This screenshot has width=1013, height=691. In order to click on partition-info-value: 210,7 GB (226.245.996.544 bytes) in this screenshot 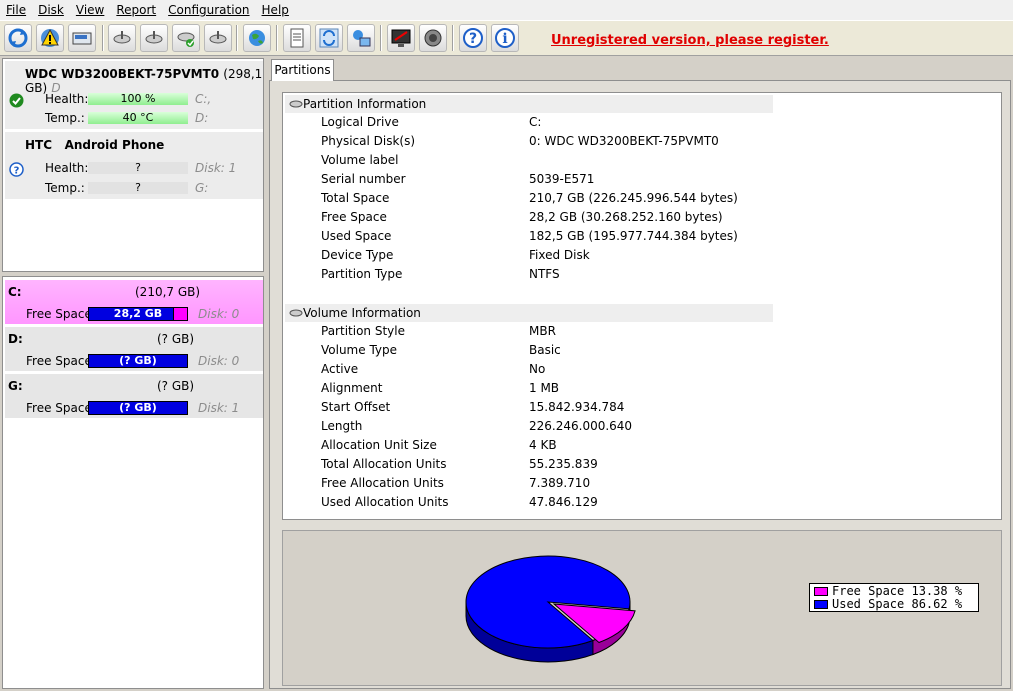, I will do `click(633, 198)`.